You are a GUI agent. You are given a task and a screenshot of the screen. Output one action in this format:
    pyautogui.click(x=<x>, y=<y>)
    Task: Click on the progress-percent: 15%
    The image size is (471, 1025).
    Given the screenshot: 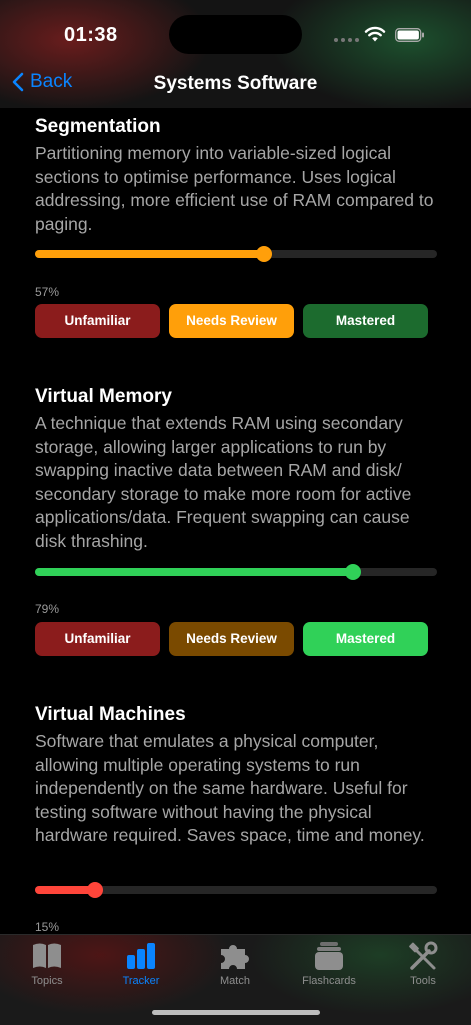 What is the action you would take?
    pyautogui.click(x=47, y=927)
    